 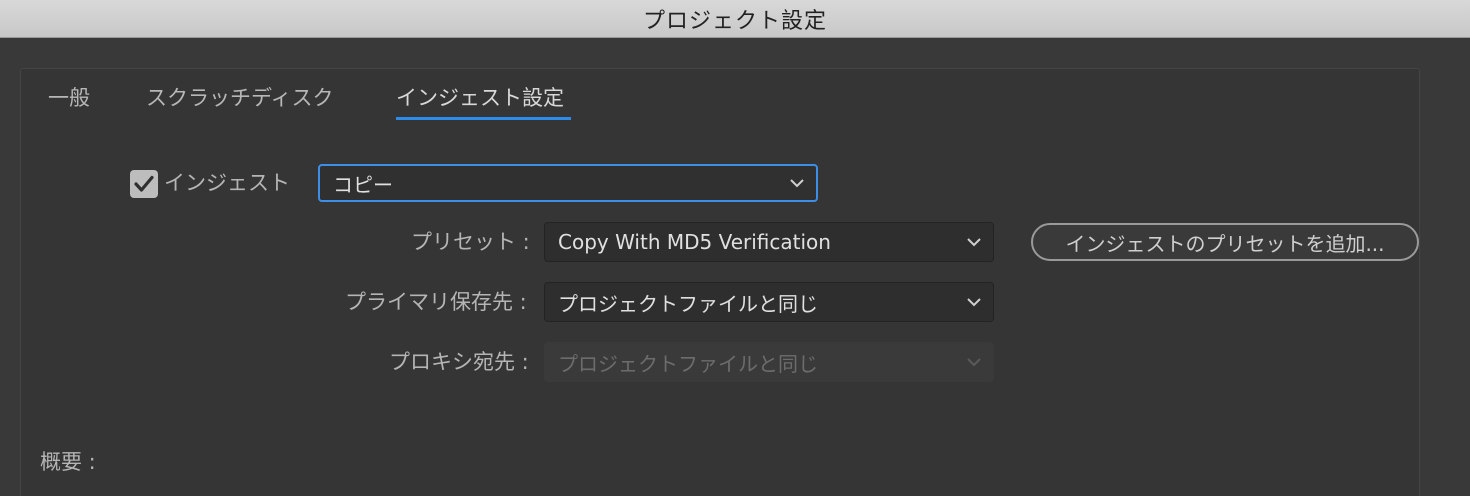 I want to click on primary-destination-dropdown: プロジェクトファイルと同じ, so click(x=769, y=302).